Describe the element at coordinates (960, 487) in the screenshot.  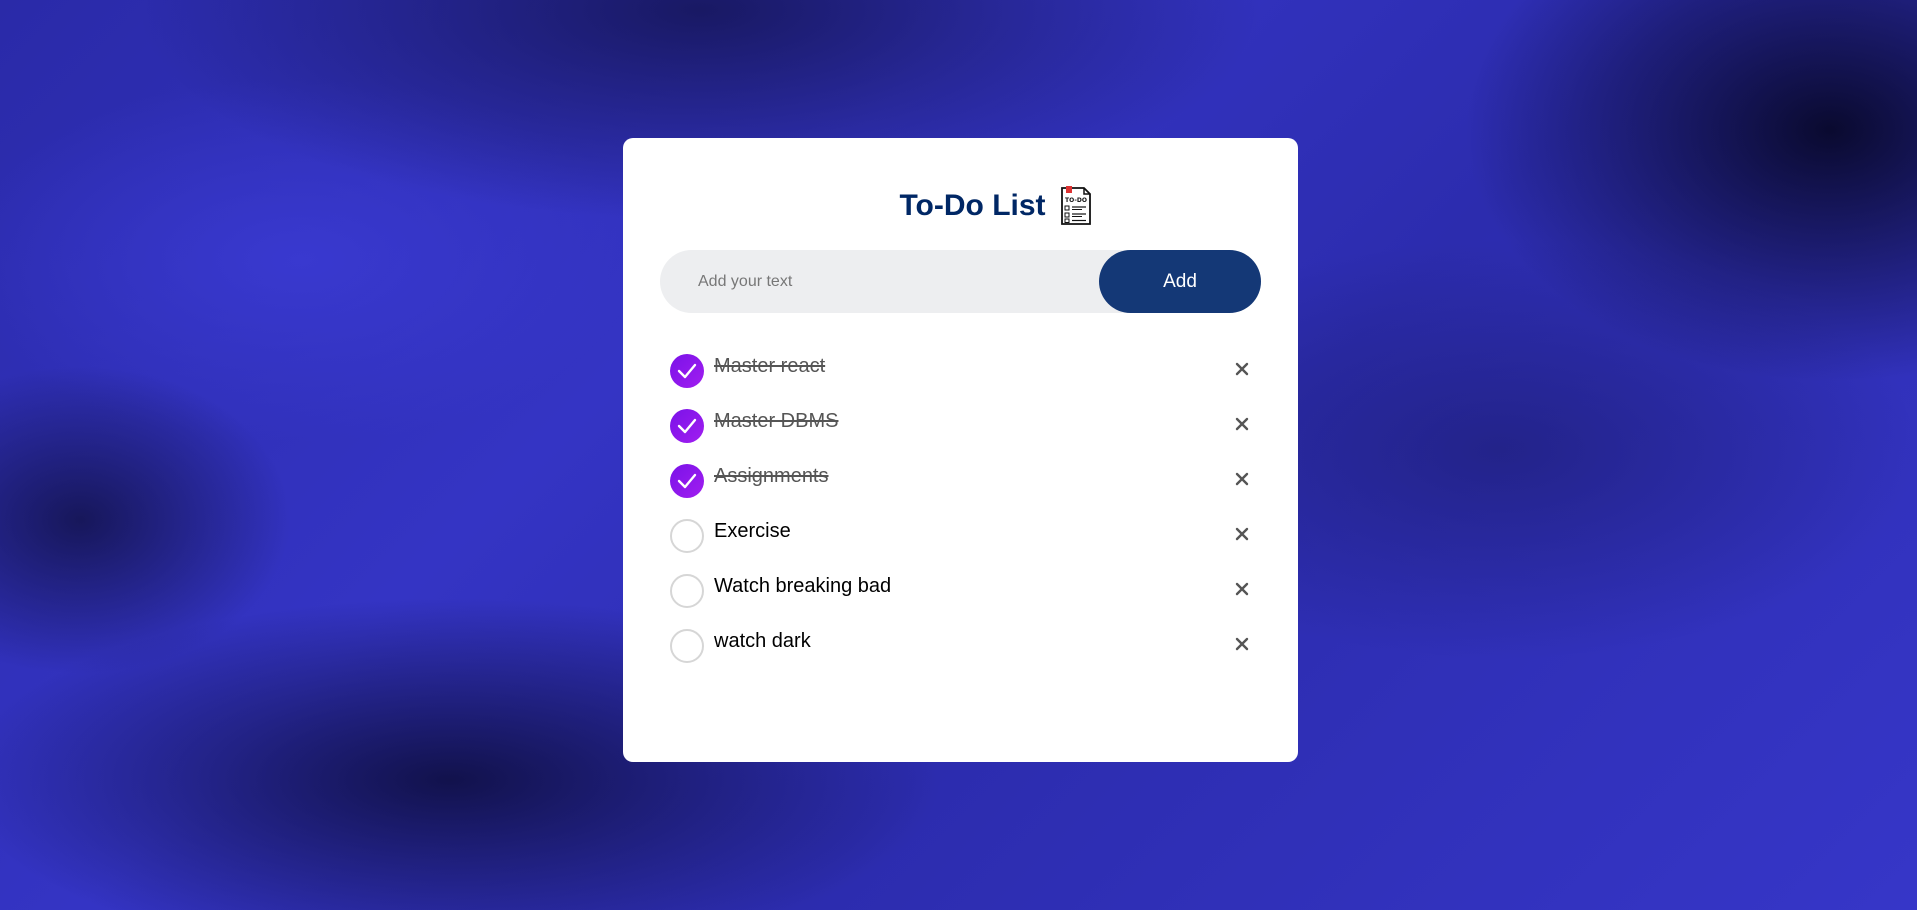
I see `task-item: Assignments` at that location.